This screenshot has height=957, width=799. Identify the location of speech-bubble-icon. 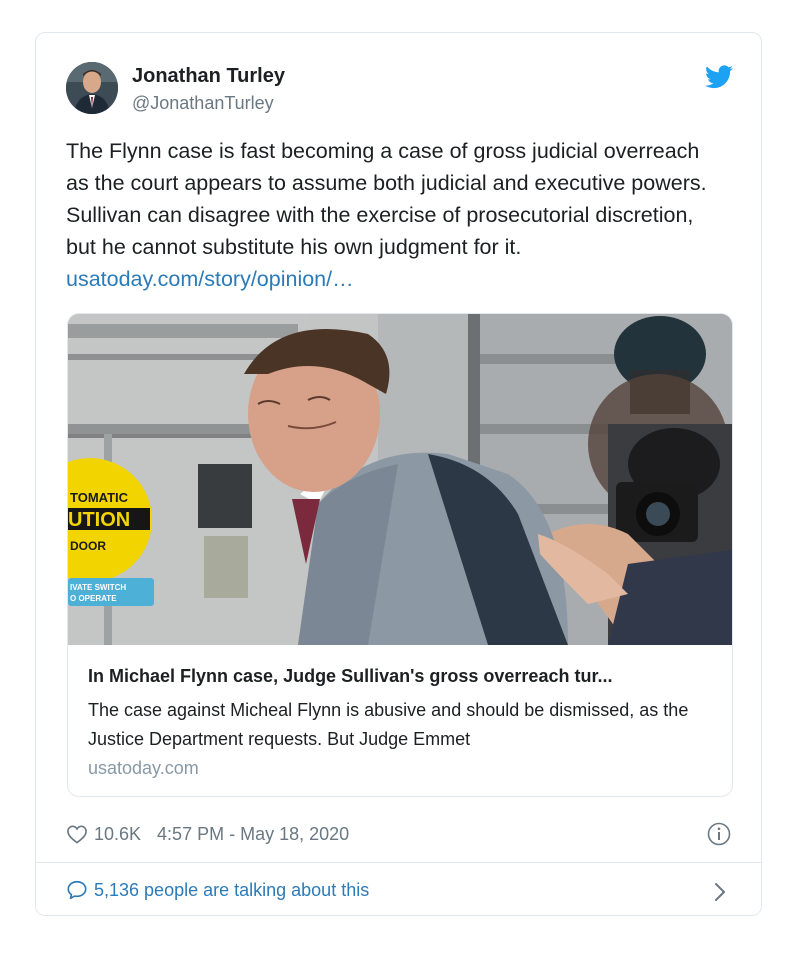
(77, 890).